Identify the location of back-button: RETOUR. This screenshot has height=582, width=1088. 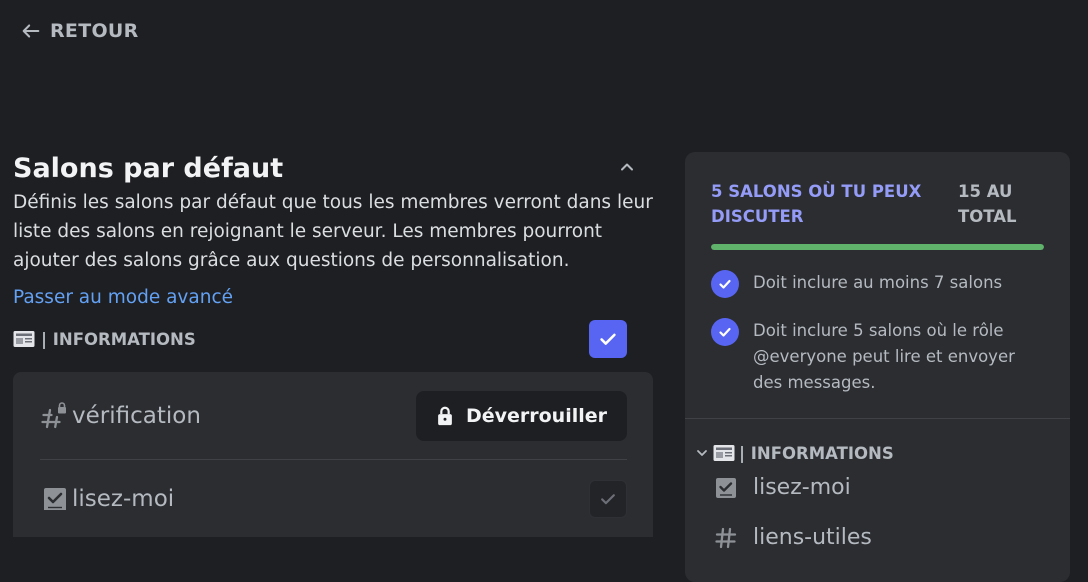
(79, 31).